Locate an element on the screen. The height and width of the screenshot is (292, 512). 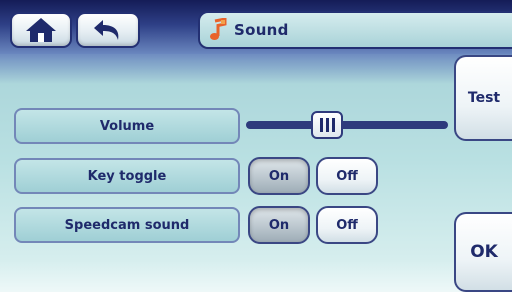
home-icon is located at coordinates (41, 30).